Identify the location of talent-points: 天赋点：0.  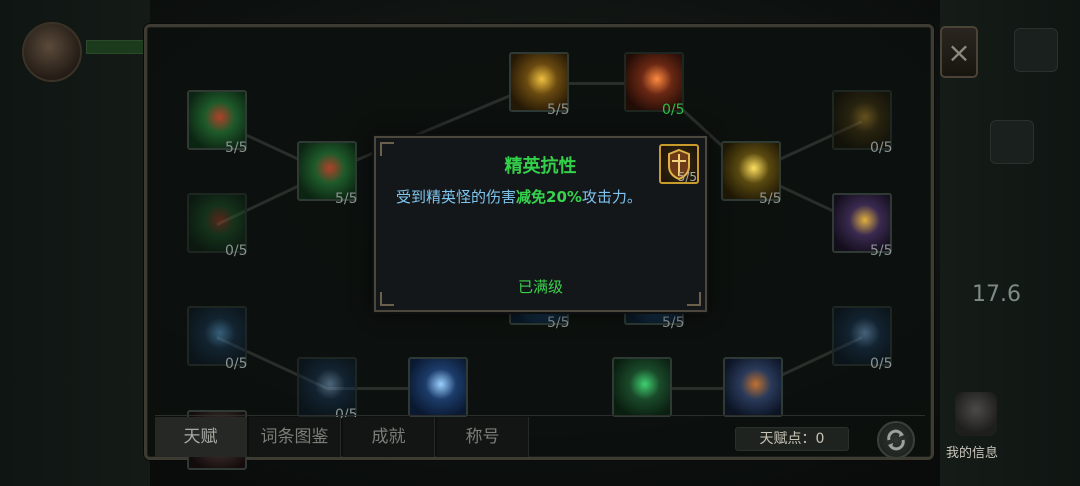
(792, 439).